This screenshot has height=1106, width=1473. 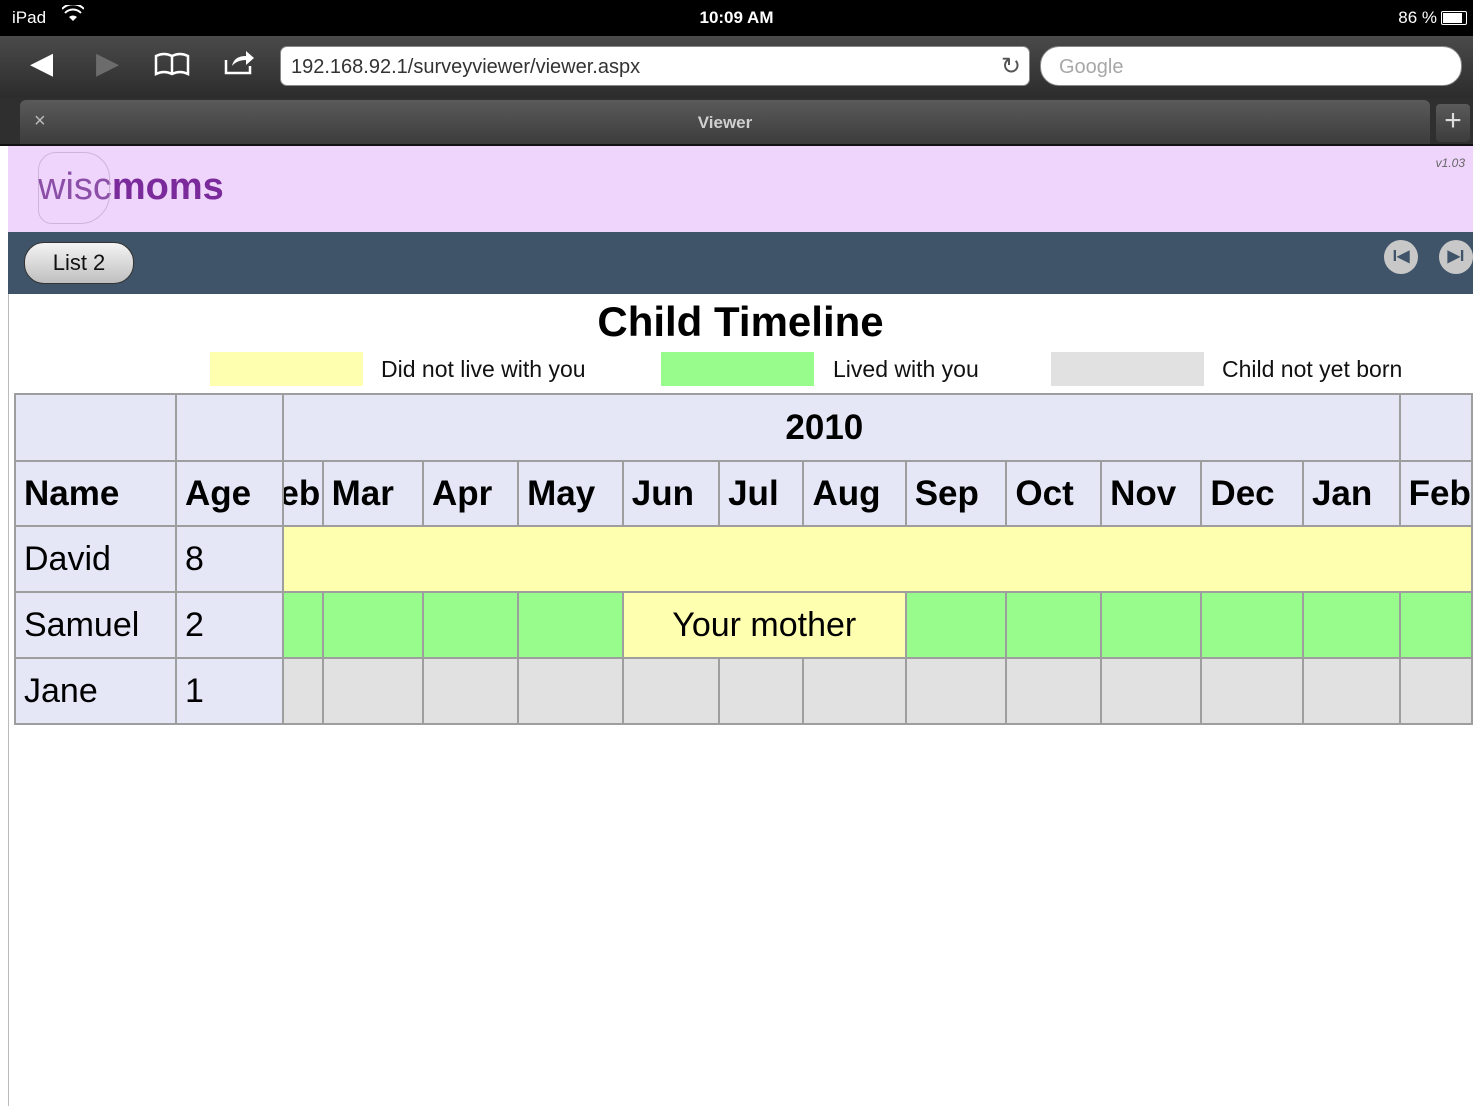 I want to click on table-row: David 8, so click(x=149, y=559).